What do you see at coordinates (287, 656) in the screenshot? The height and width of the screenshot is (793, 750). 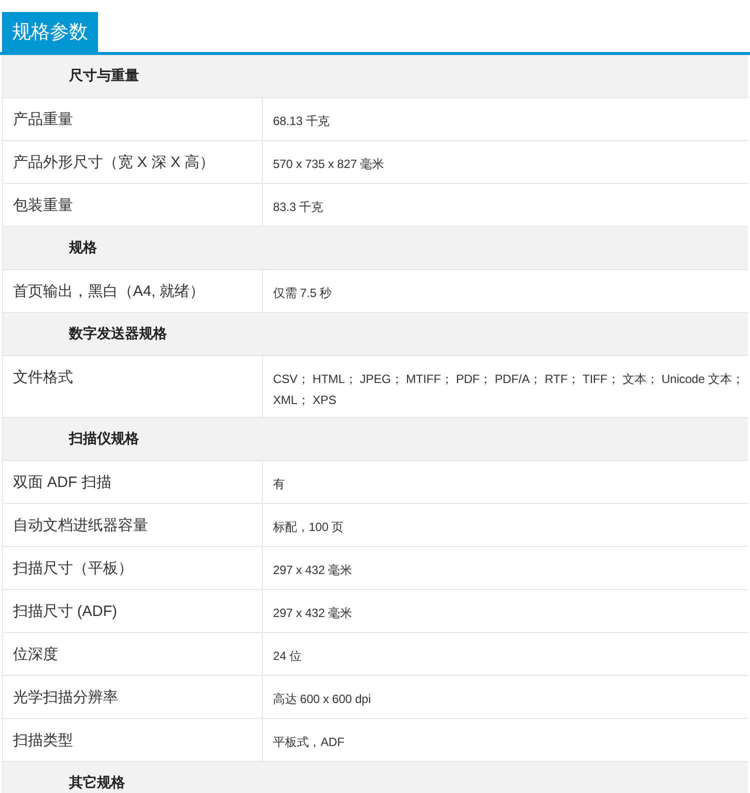 I see `spec-value: 24 位` at bounding box center [287, 656].